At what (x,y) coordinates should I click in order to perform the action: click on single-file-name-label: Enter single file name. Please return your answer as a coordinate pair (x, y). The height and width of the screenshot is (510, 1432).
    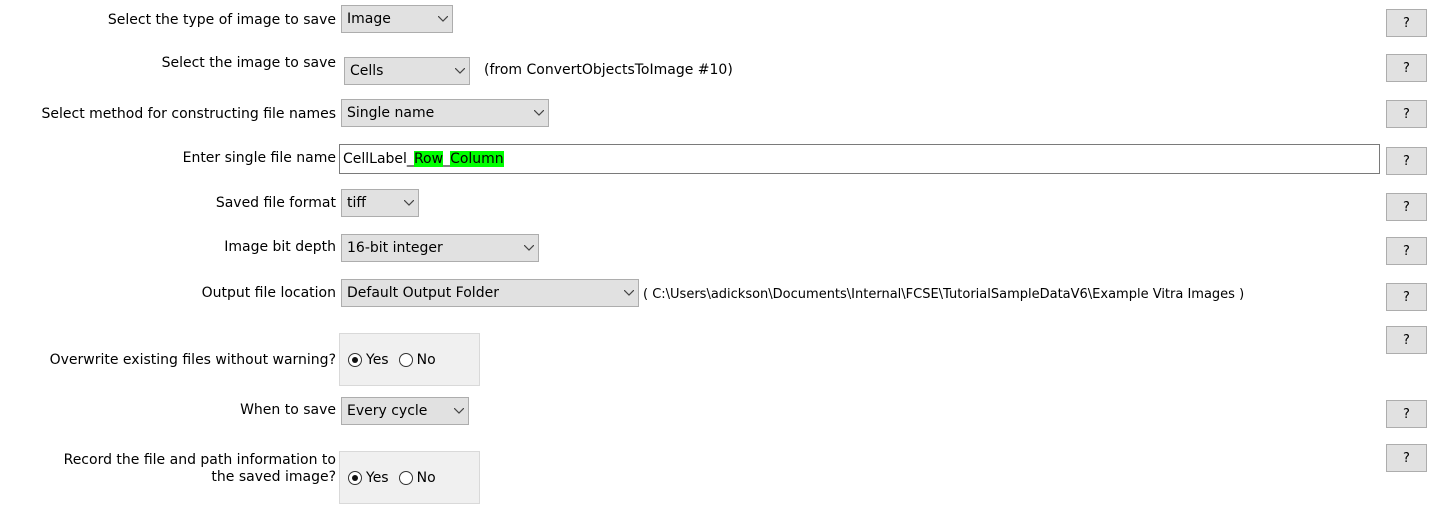
    Looking at the image, I should click on (259, 158).